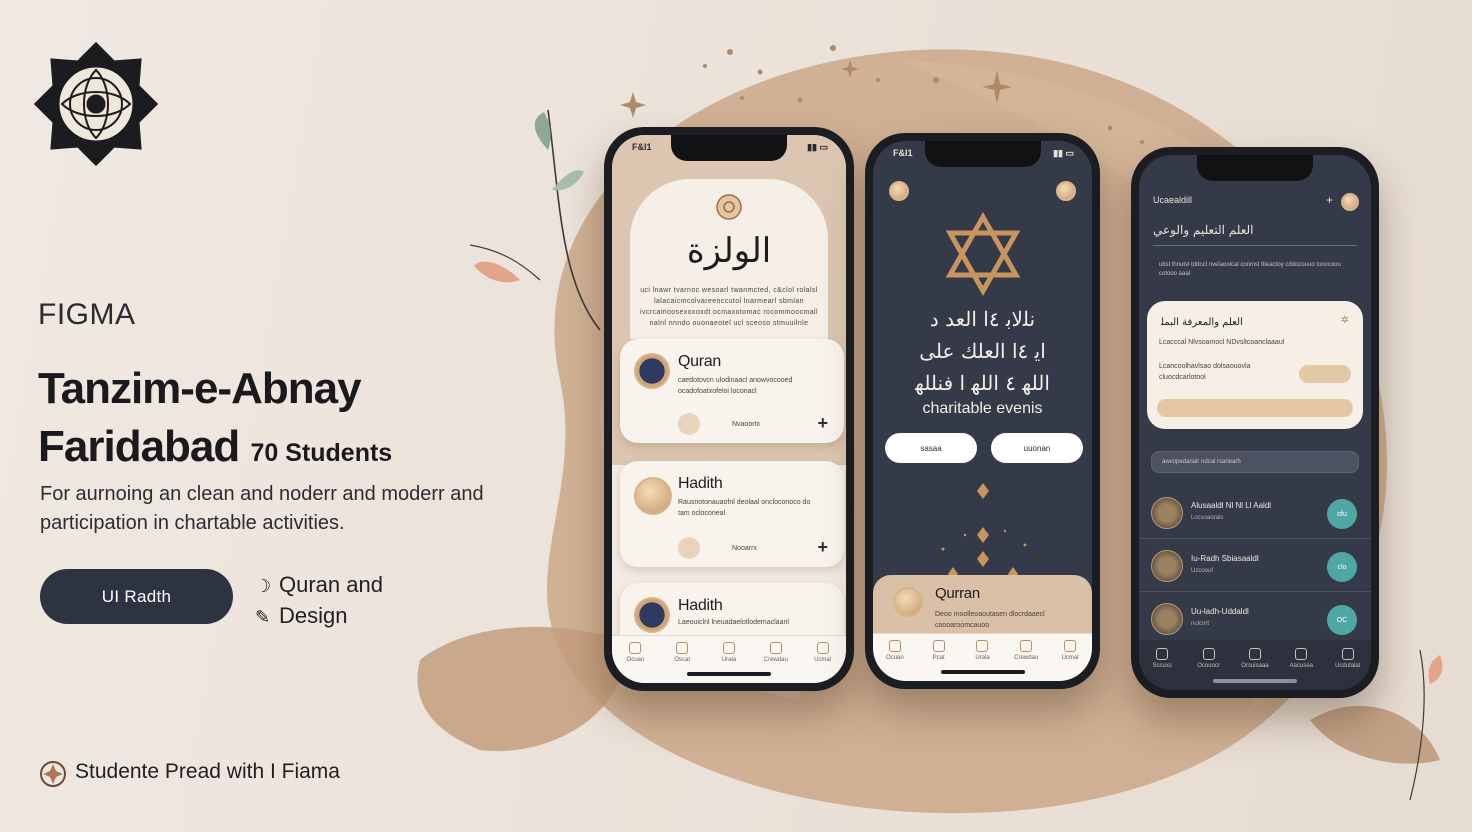 The height and width of the screenshot is (832, 1472). What do you see at coordinates (1350, 202) in the screenshot?
I see `profile-ornament-icon` at bounding box center [1350, 202].